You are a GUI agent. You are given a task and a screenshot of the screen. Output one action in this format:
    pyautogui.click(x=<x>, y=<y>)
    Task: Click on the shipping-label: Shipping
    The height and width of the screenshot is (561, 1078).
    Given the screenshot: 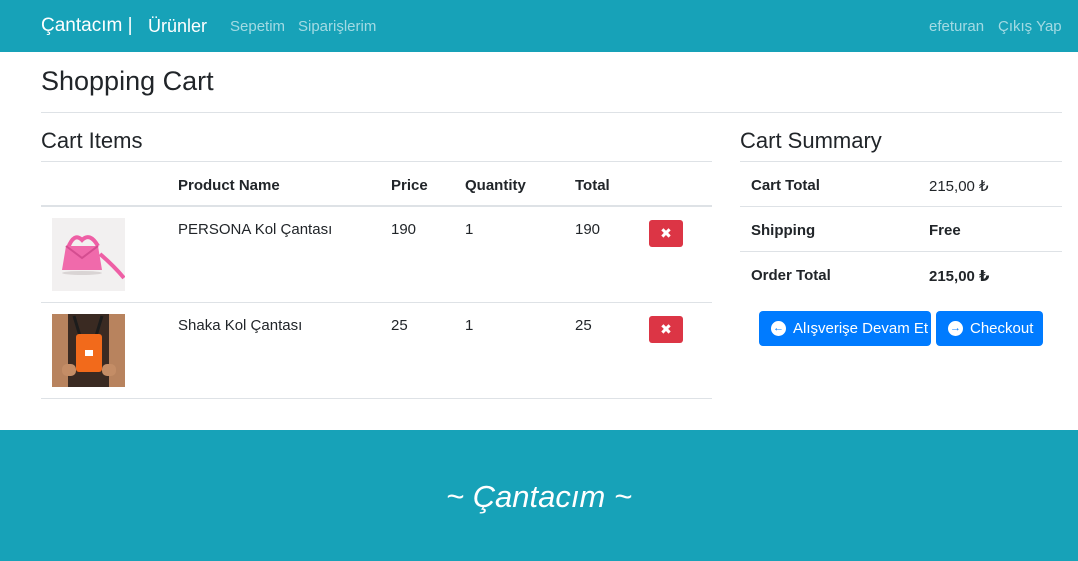 What is the action you would take?
    pyautogui.click(x=783, y=230)
    